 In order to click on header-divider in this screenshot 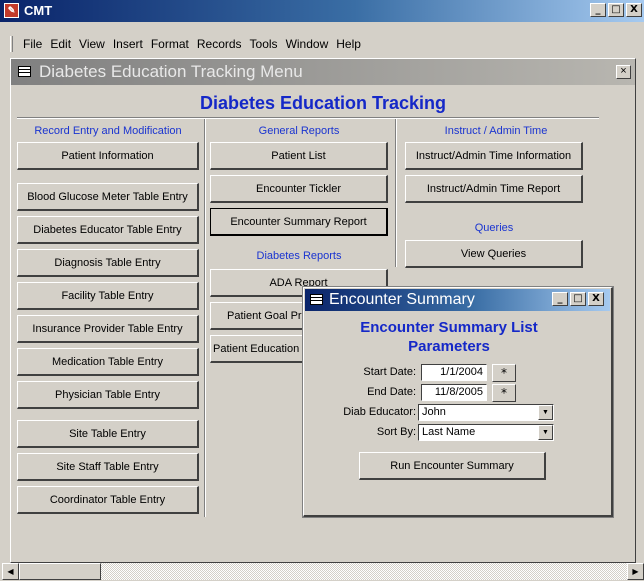, I will do `click(308, 118)`.